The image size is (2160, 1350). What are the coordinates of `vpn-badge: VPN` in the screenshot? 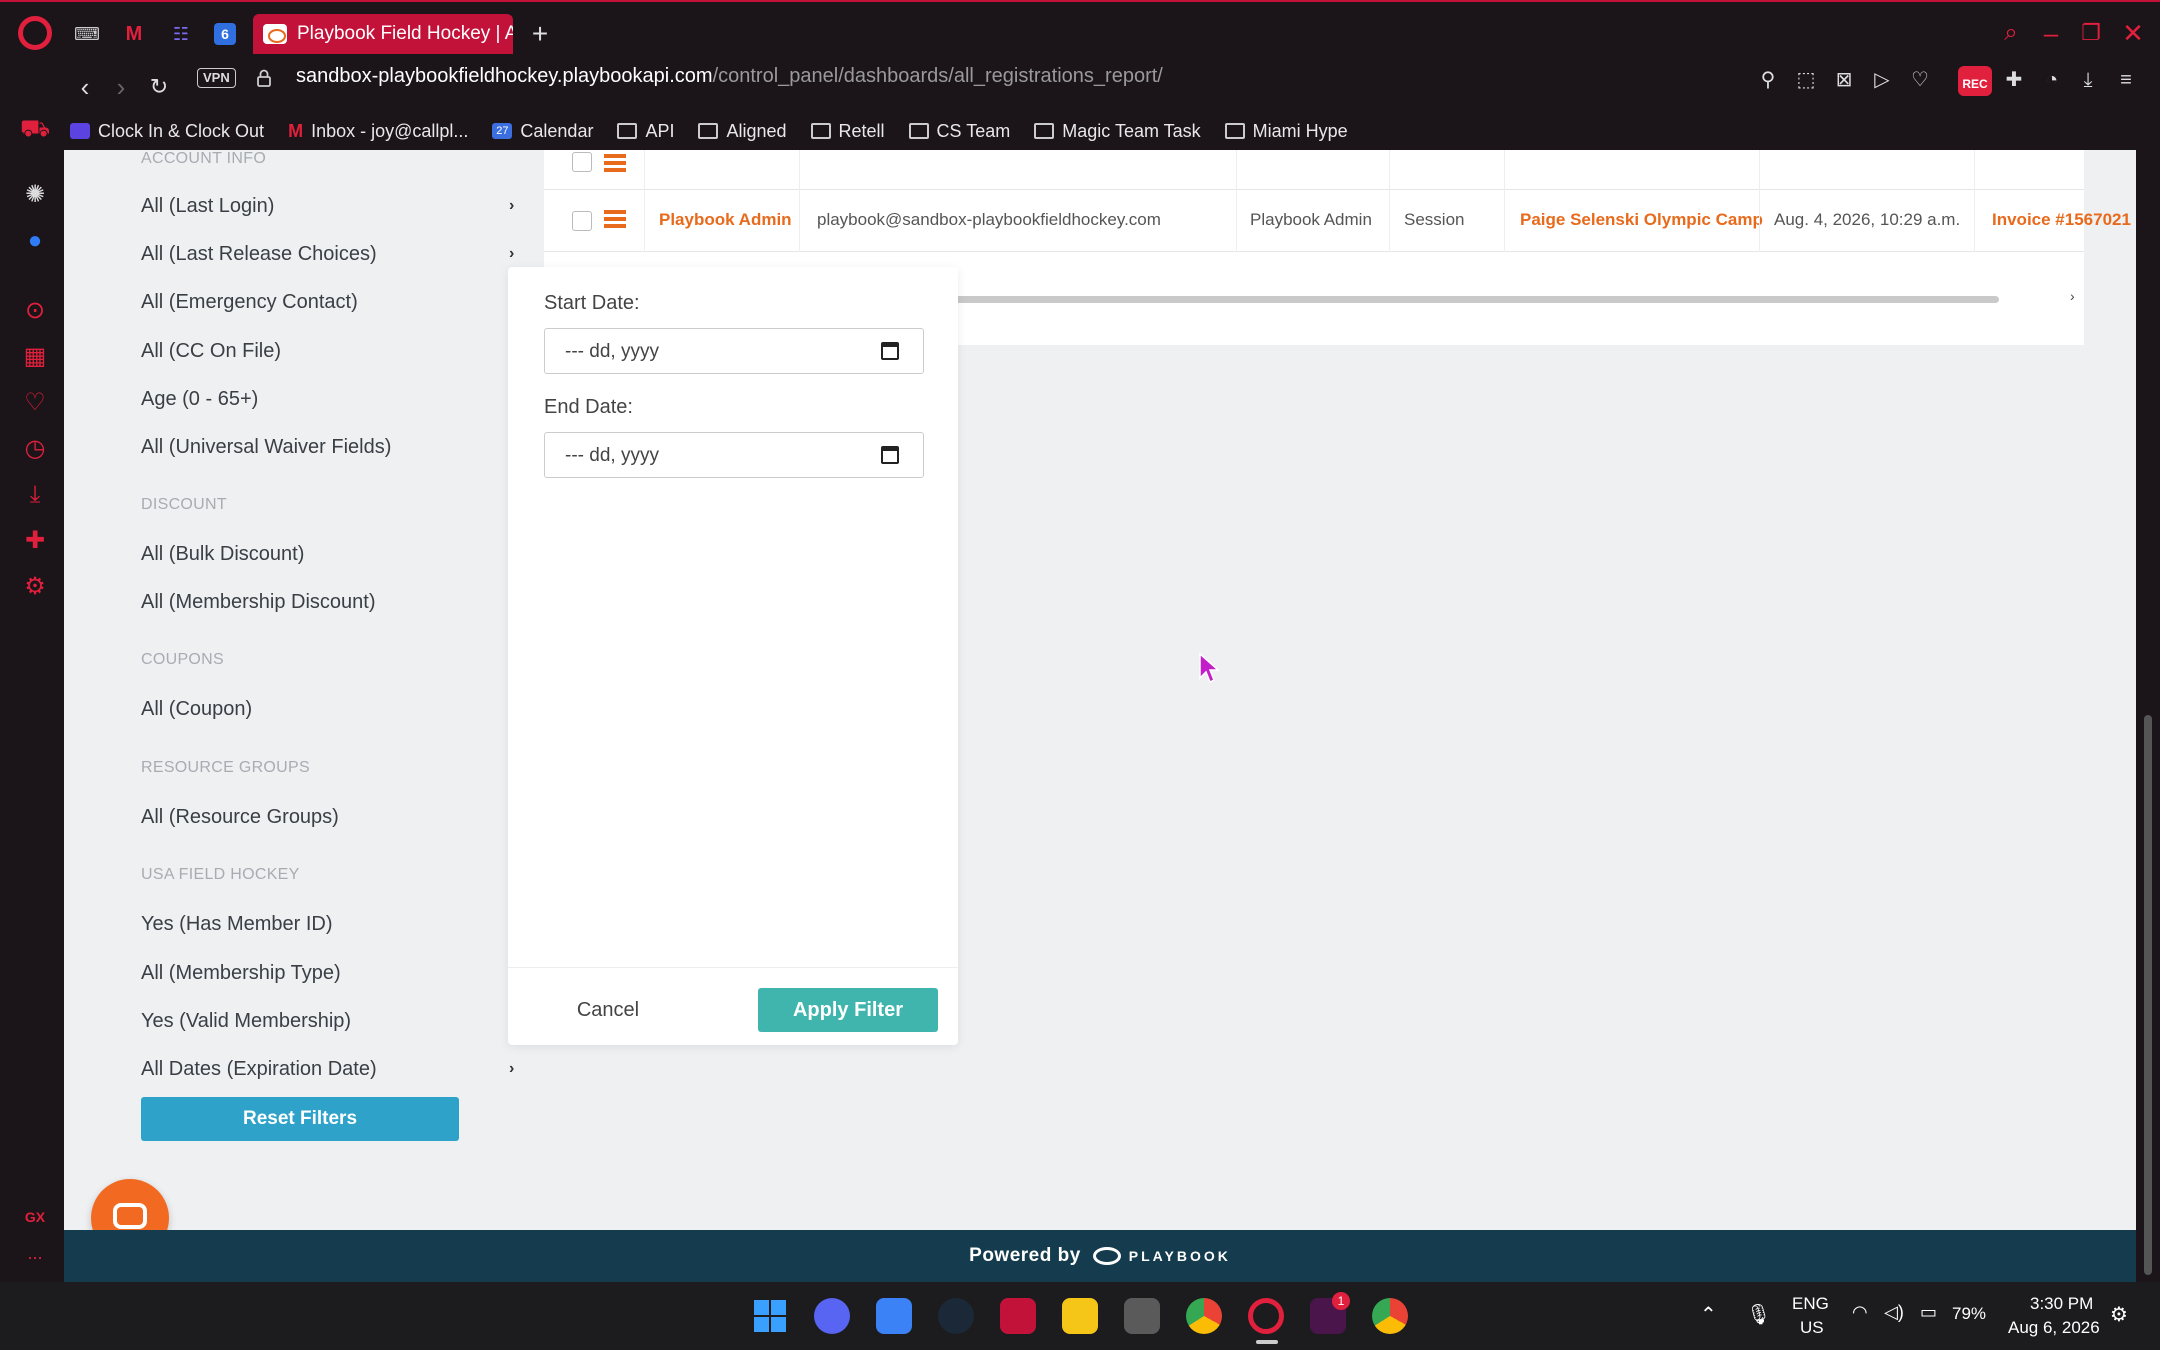 It's located at (216, 78).